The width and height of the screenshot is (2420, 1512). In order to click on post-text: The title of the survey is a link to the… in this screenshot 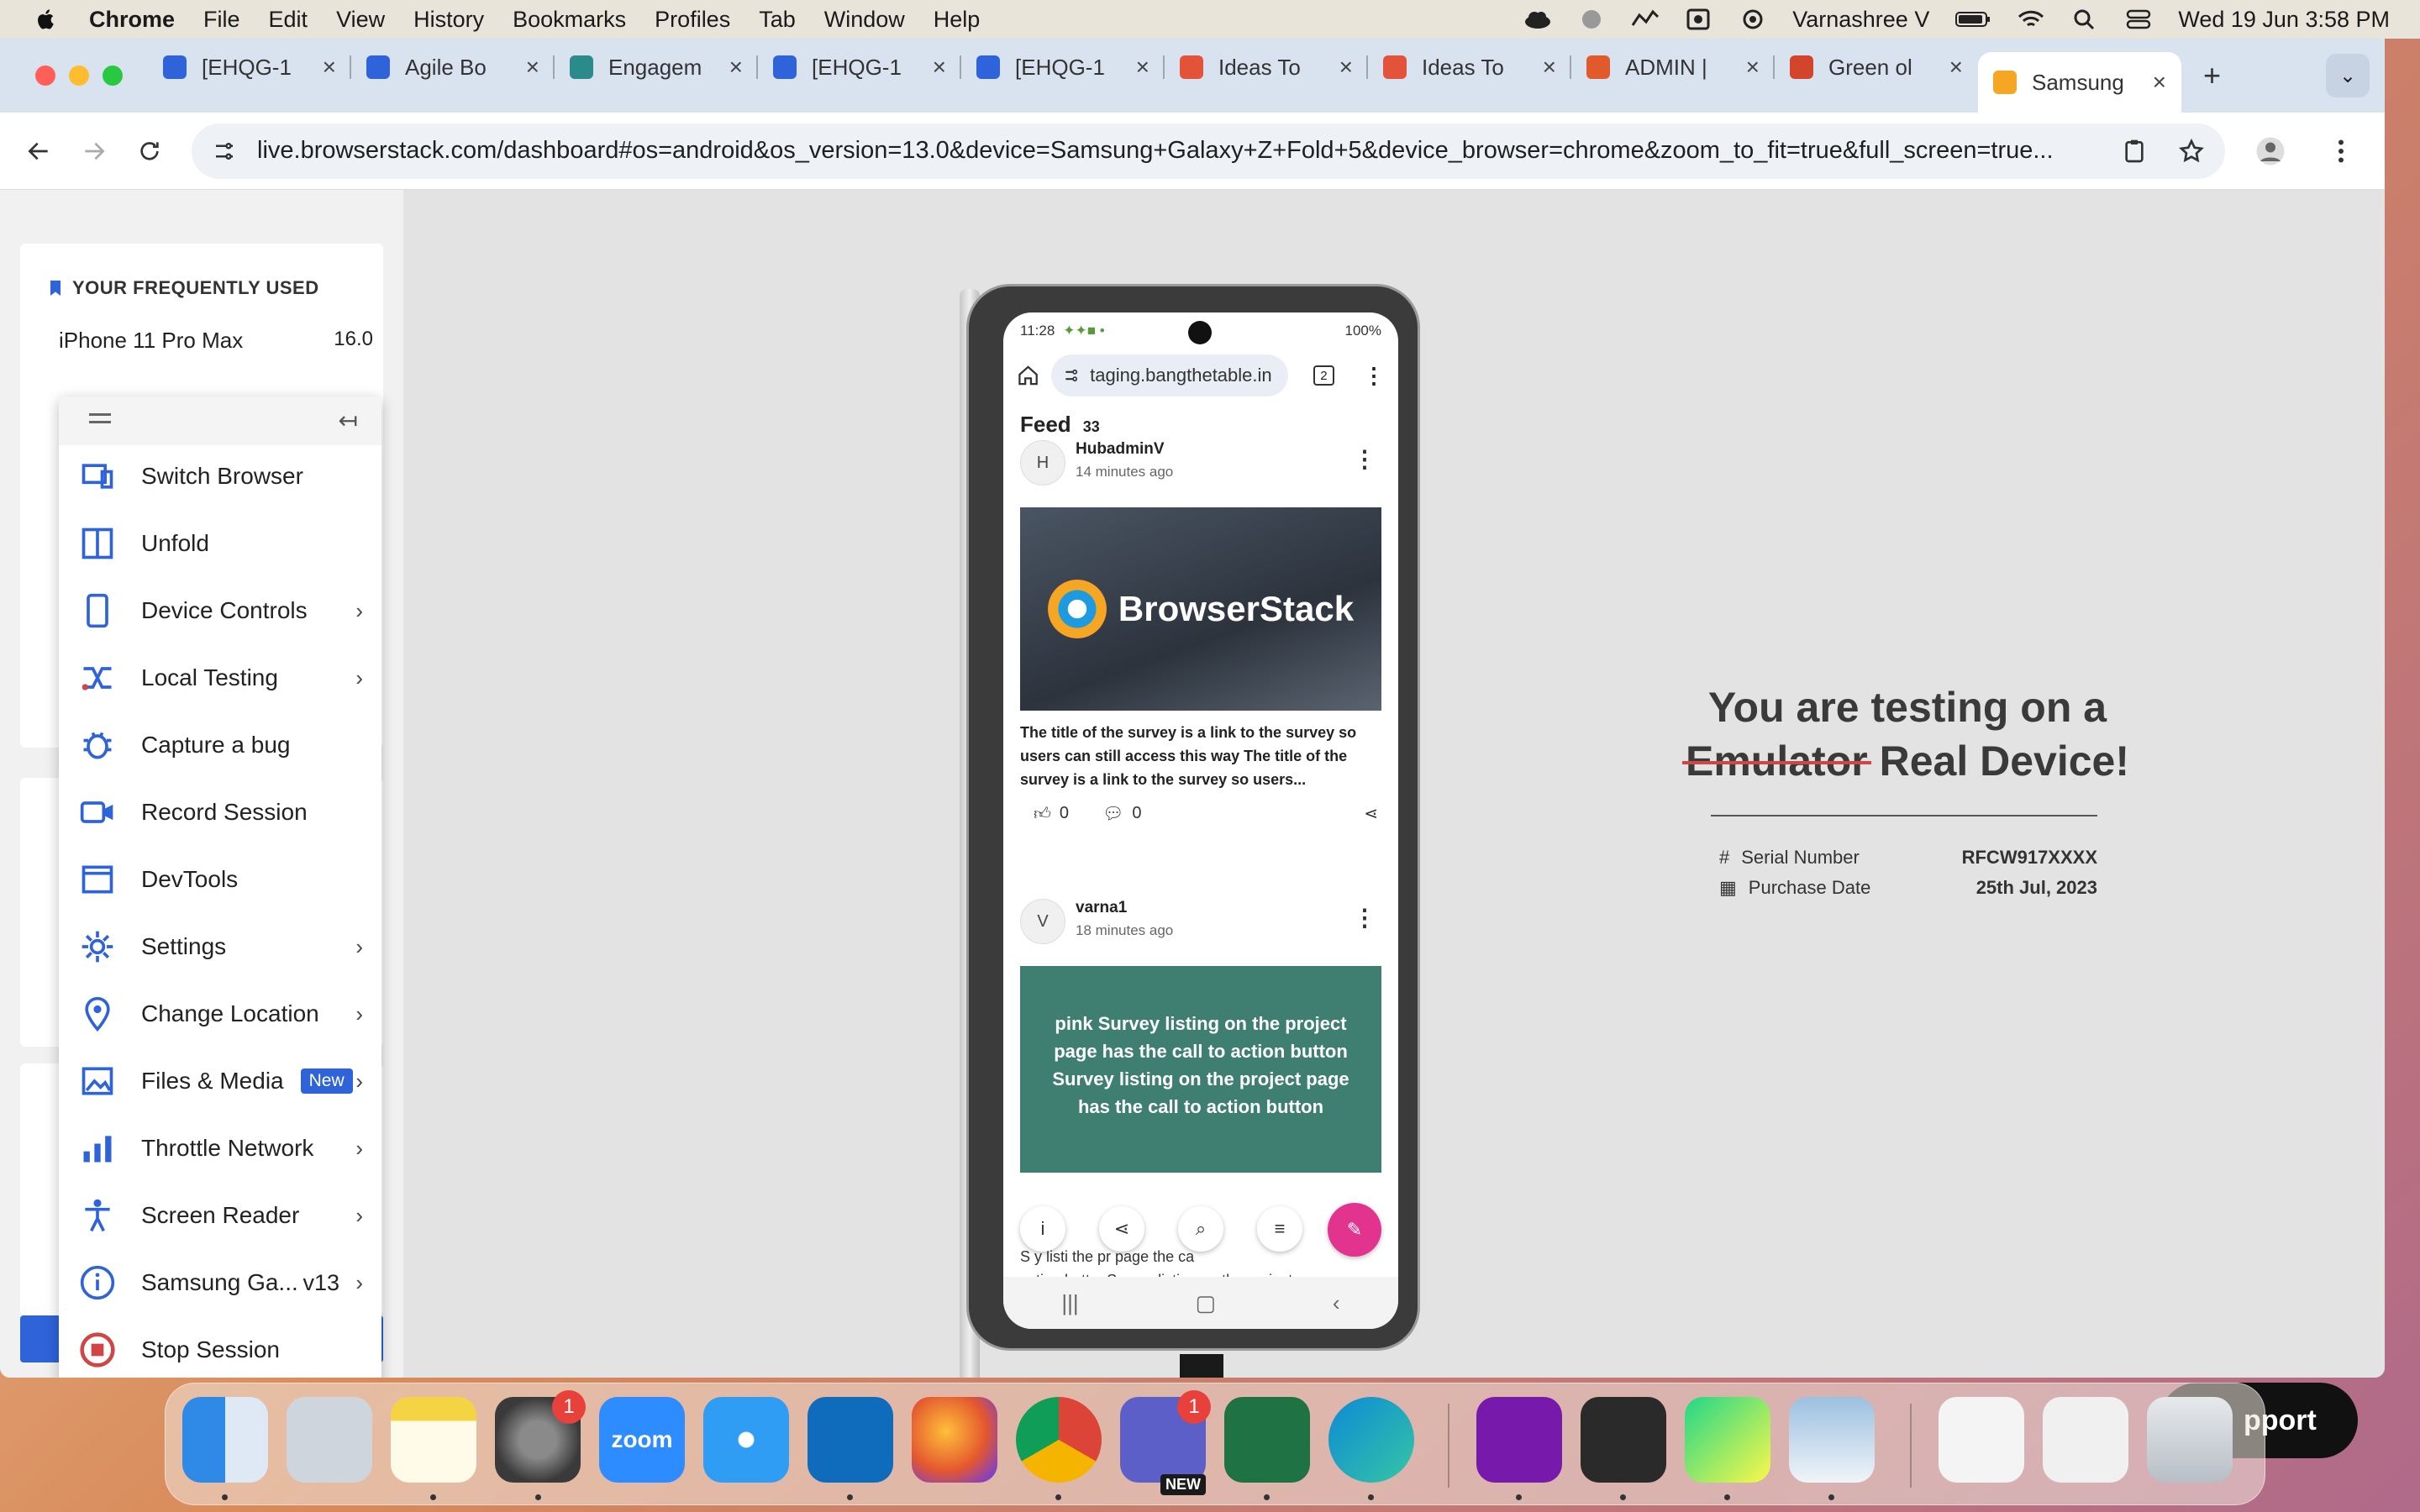, I will do `click(1200, 756)`.